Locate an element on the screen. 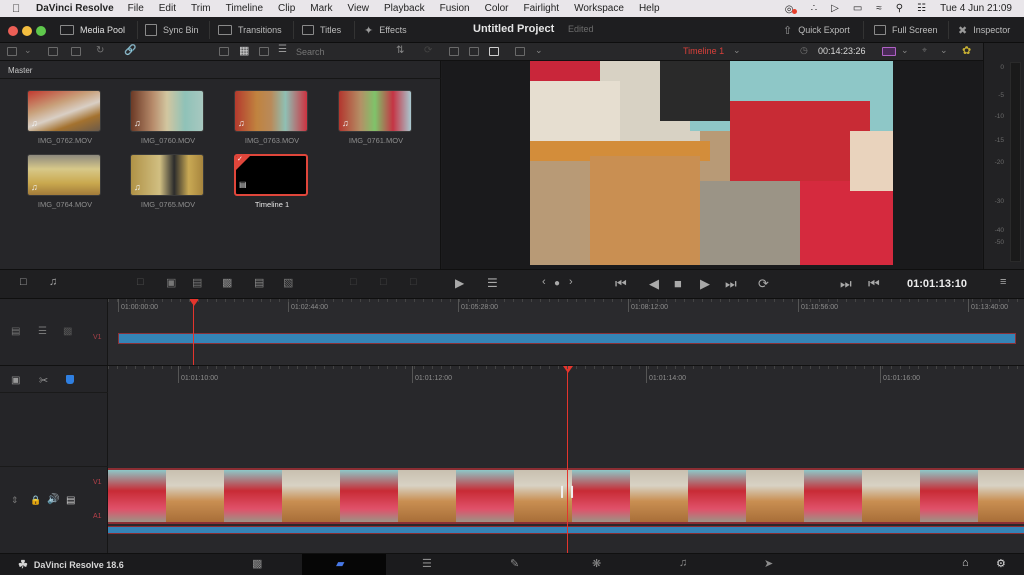 This screenshot has width=1024, height=575. timeline-clip: ✓ ▤ Timeline 1 is located at coordinates (272, 181).